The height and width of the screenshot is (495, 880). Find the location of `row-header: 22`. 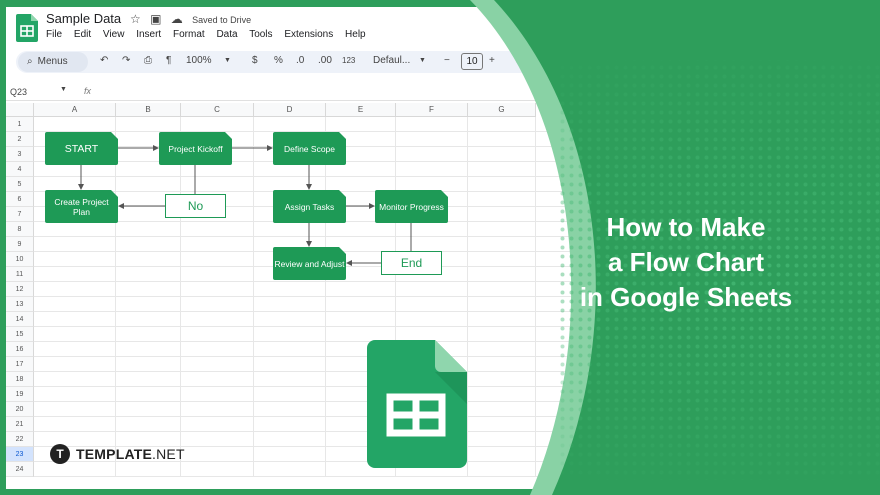

row-header: 22 is located at coordinates (20, 439).